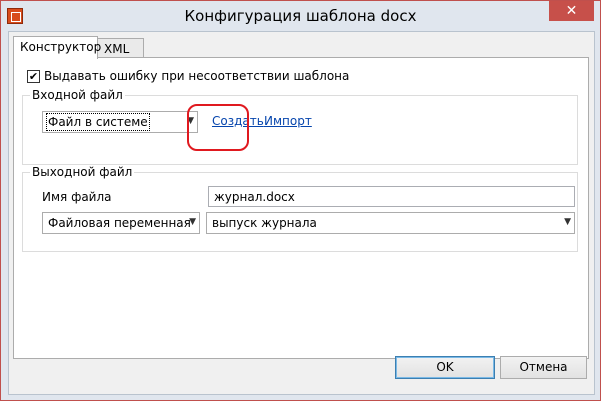  Describe the element at coordinates (571, 11) in the screenshot. I see `close-button: ✕` at that location.